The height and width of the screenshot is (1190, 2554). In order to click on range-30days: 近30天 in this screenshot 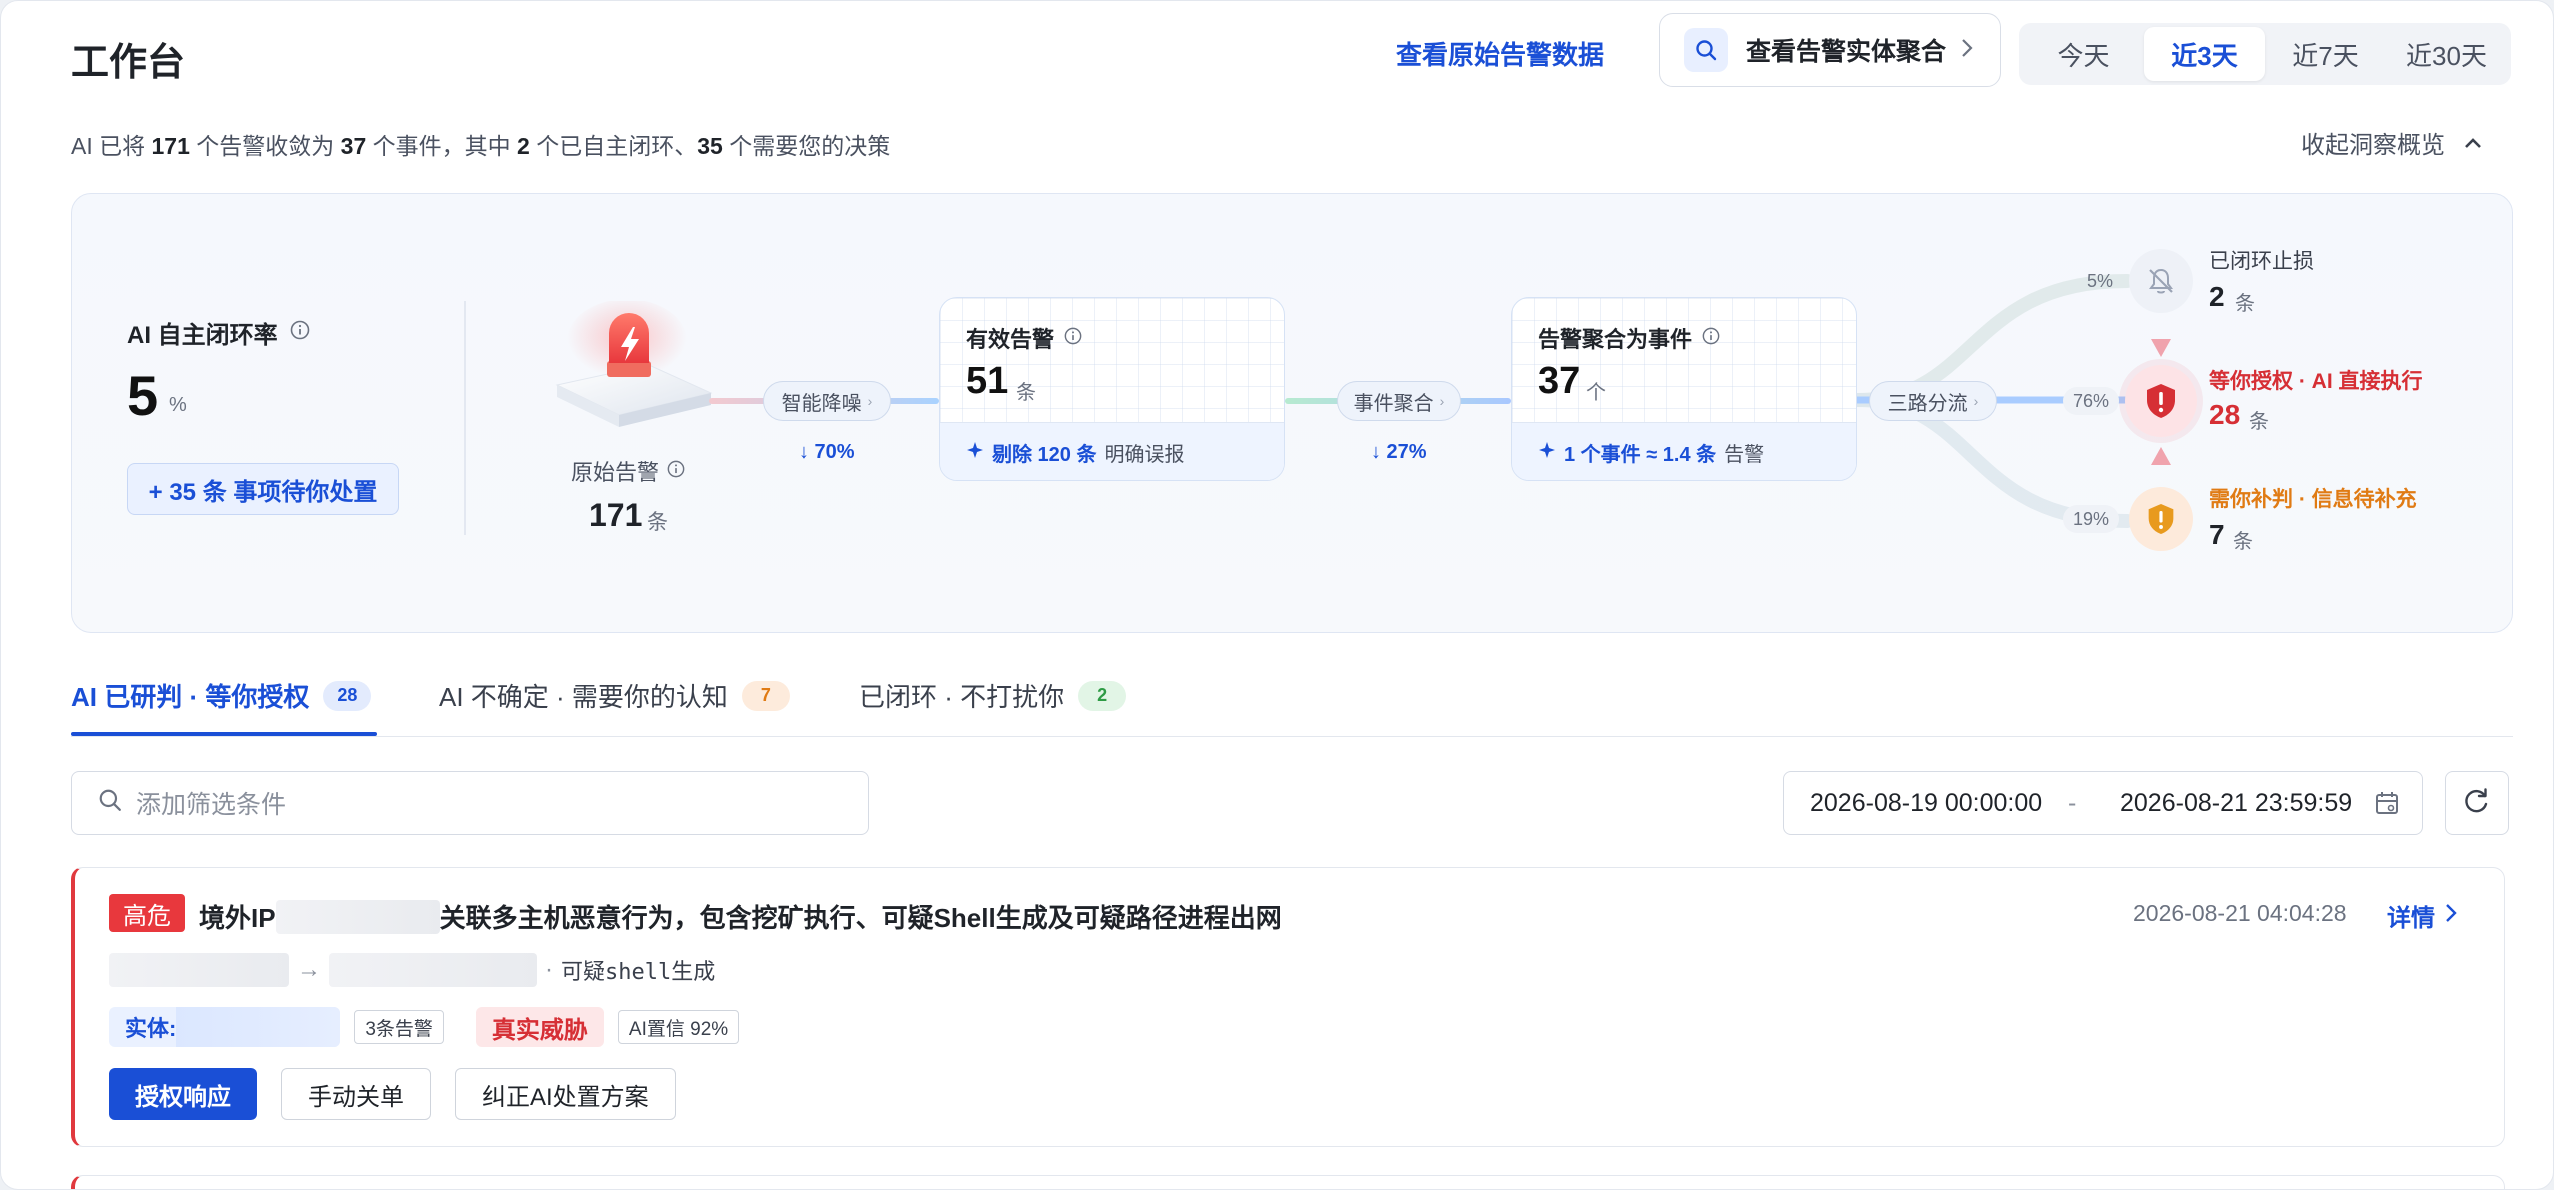, I will do `click(2446, 54)`.